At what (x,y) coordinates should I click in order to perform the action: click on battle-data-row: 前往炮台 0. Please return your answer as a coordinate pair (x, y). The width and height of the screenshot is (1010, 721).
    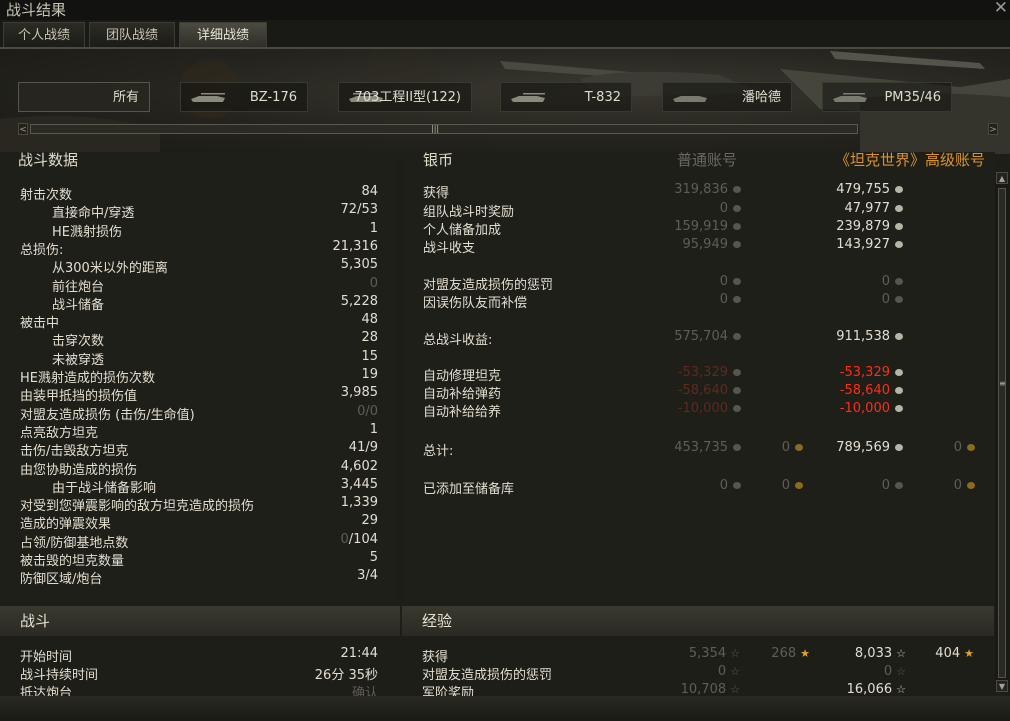
    Looking at the image, I should click on (200, 285).